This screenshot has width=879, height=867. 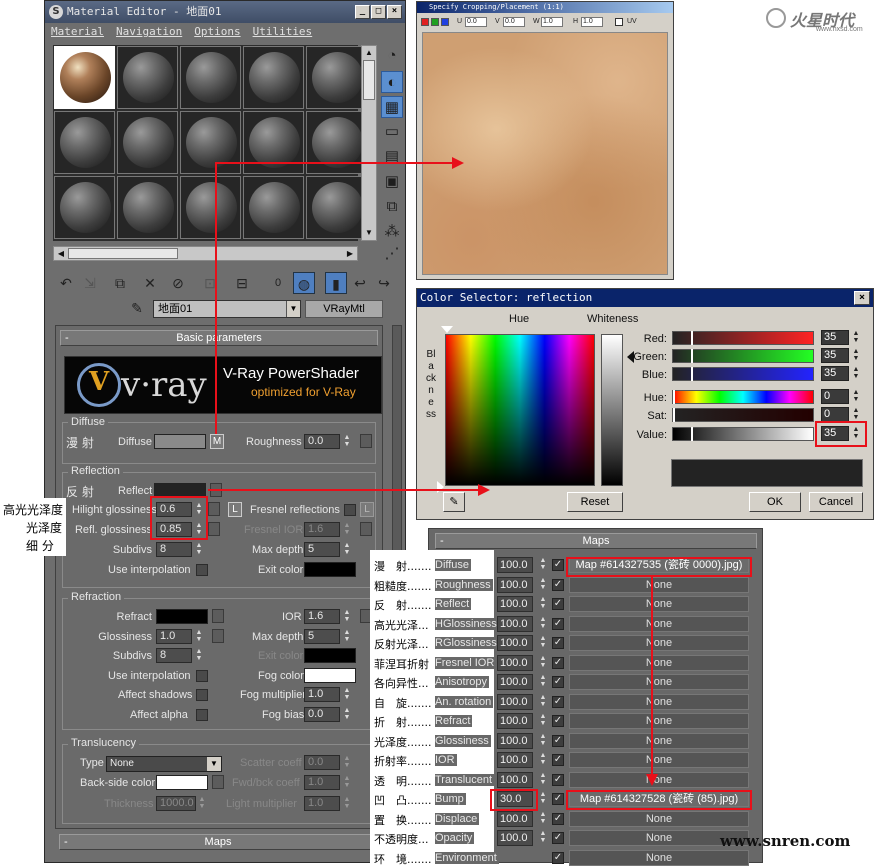 I want to click on refr-glossiness-map-button, so click(x=218, y=636).